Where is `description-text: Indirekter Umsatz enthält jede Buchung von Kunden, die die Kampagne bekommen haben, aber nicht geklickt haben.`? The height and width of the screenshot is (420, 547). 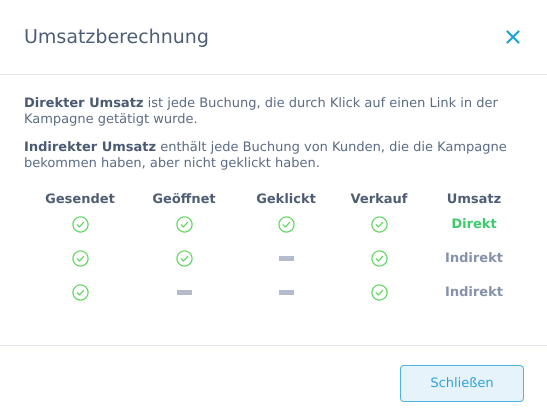
description-text: Indirekter Umsatz enthält jede Buchung von Kunden, die die Kampagne bekommen haben, aber nicht geklickt haben. is located at coordinates (266, 156).